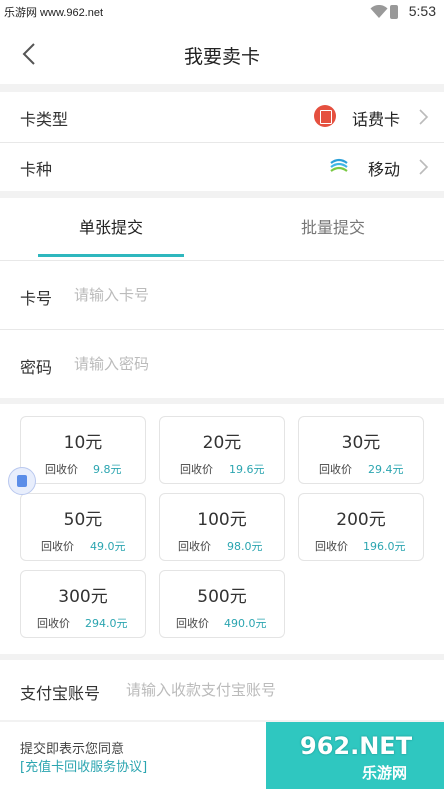  What do you see at coordinates (106, 623) in the screenshot?
I see `recycle-price-value: 294.0元` at bounding box center [106, 623].